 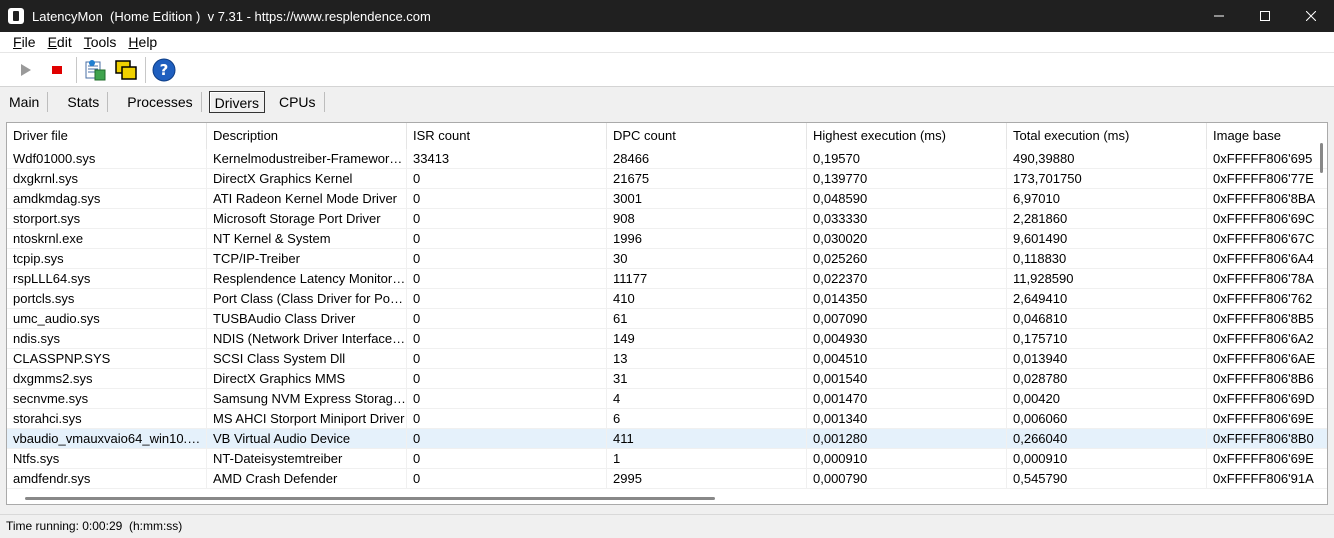 What do you see at coordinates (52, 42) in the screenshot?
I see `menu-edit-accel: E` at bounding box center [52, 42].